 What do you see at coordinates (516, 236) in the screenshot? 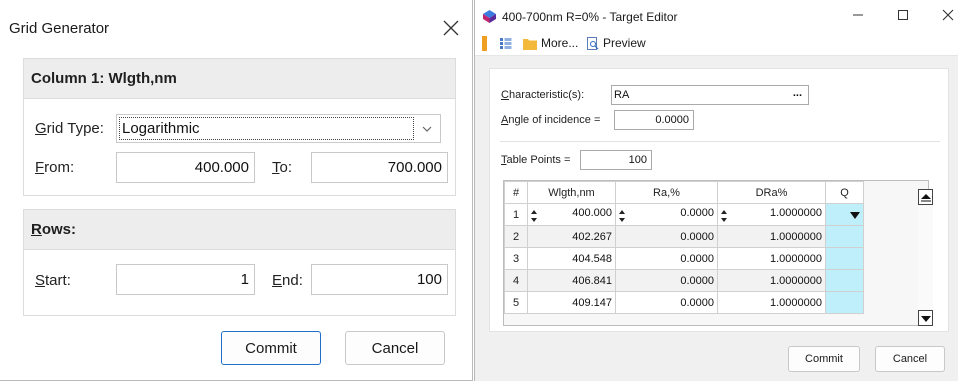
I see `row-number: 2` at bounding box center [516, 236].